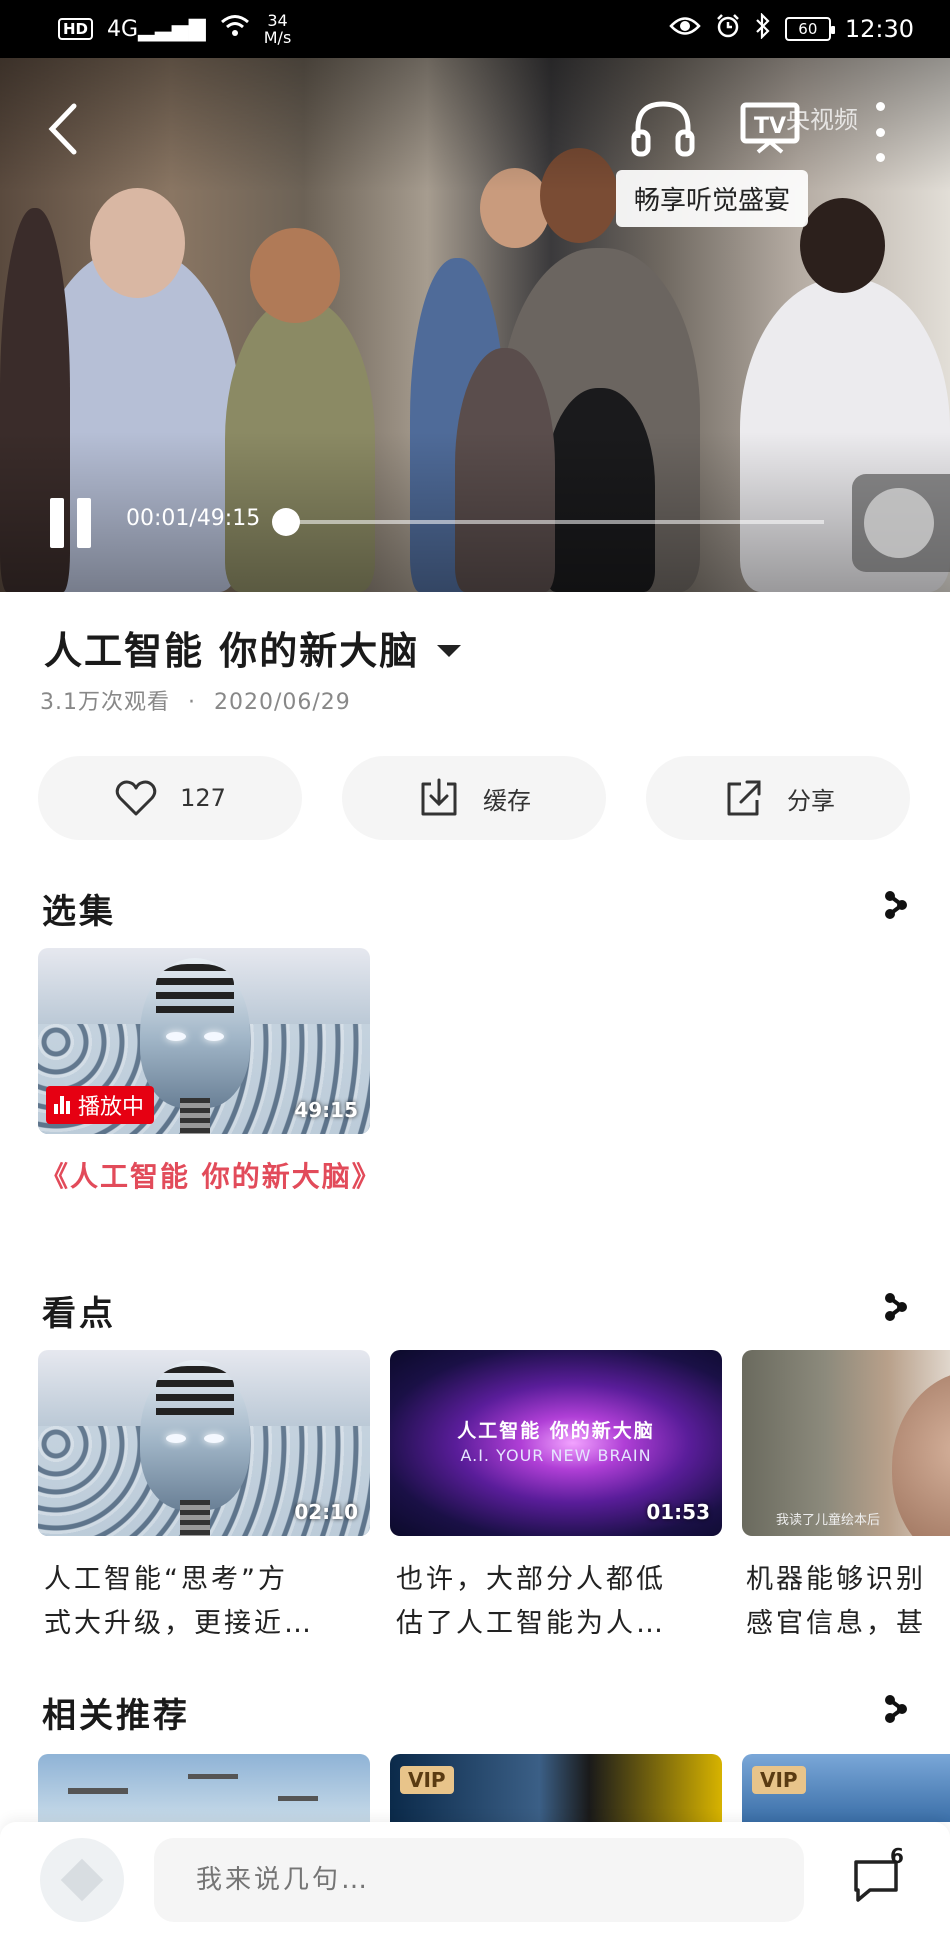  I want to click on comment-bar: 6, so click(475, 1880).